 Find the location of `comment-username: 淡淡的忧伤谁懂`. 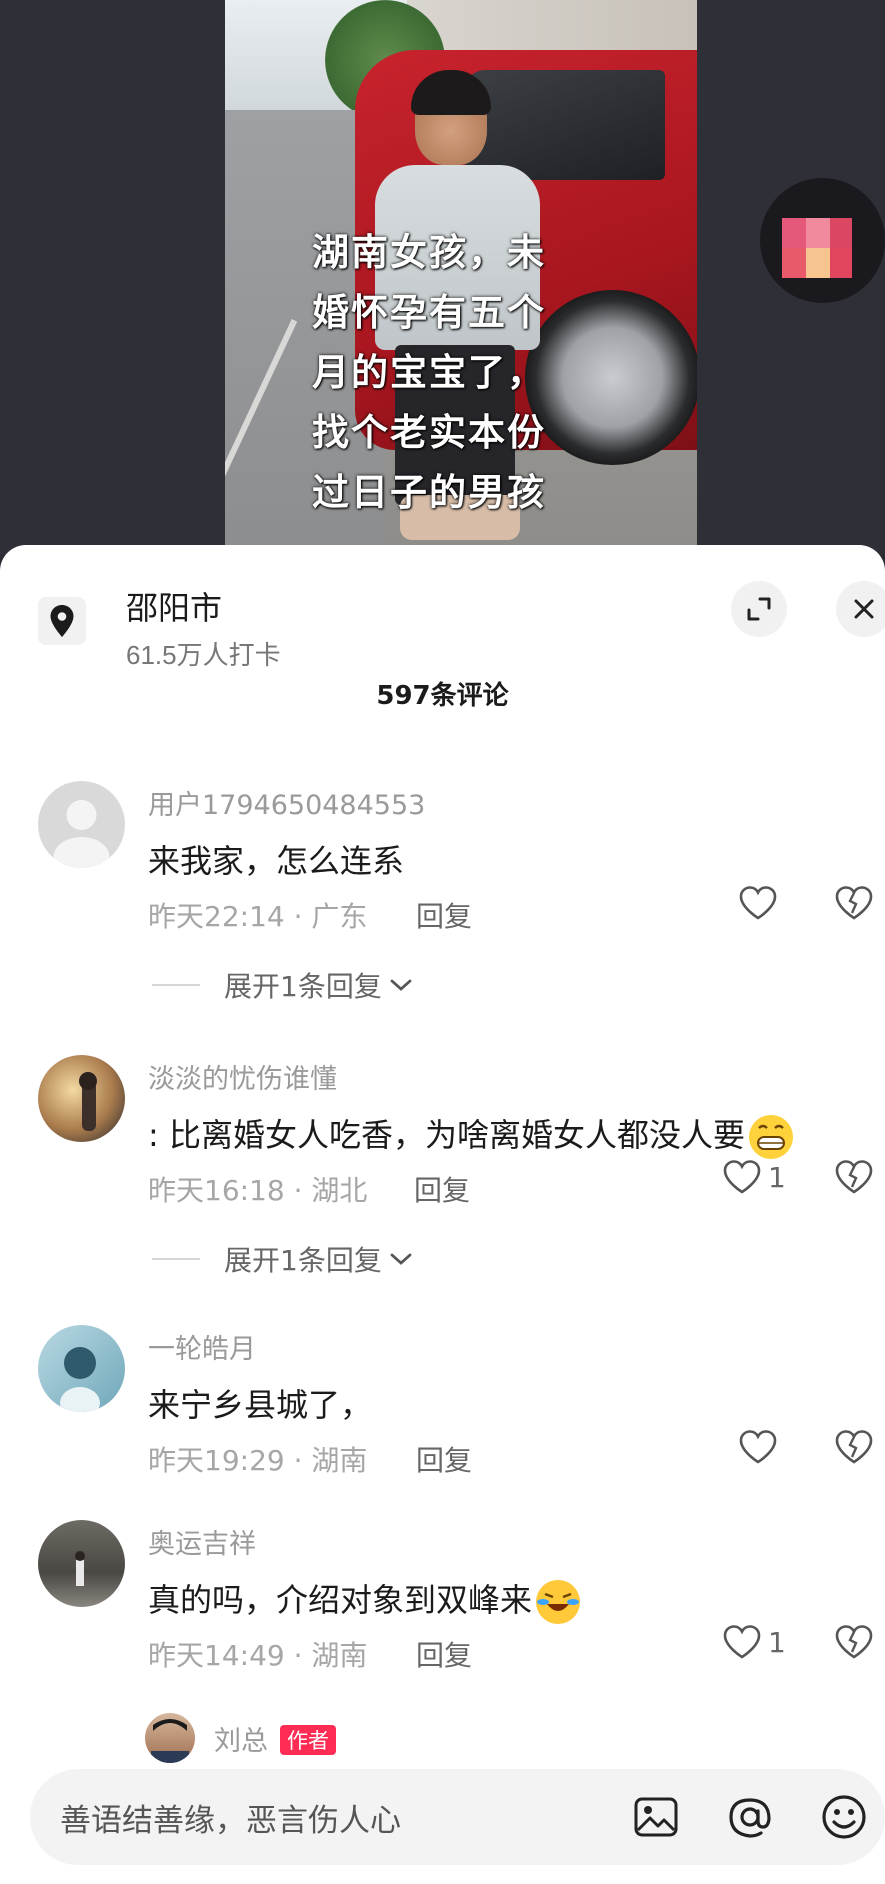

comment-username: 淡淡的忧伤谁懂 is located at coordinates (242, 1076).